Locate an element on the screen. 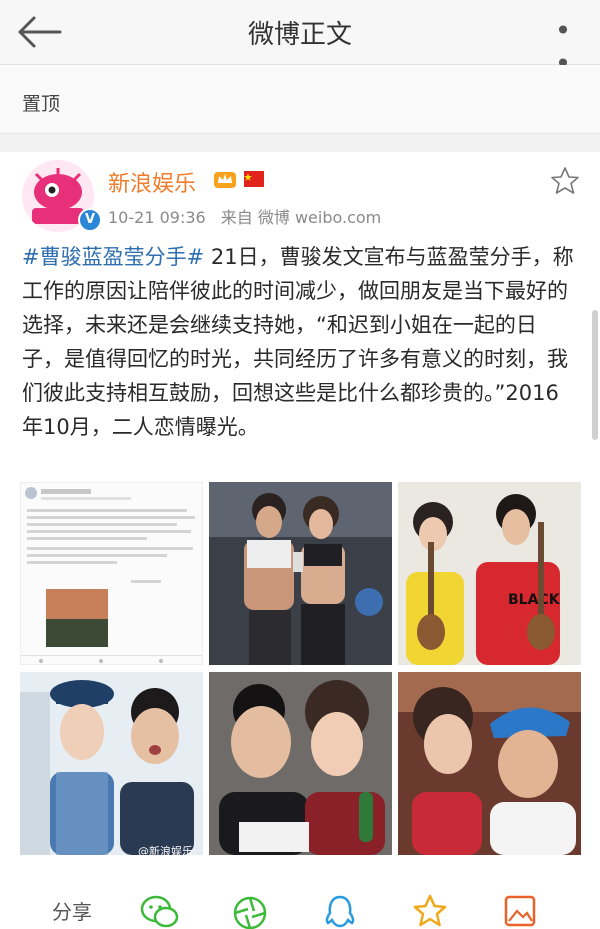 Image resolution: width=600 pixels, height=929 pixels. svg-text: BLACK is located at coordinates (534, 600).